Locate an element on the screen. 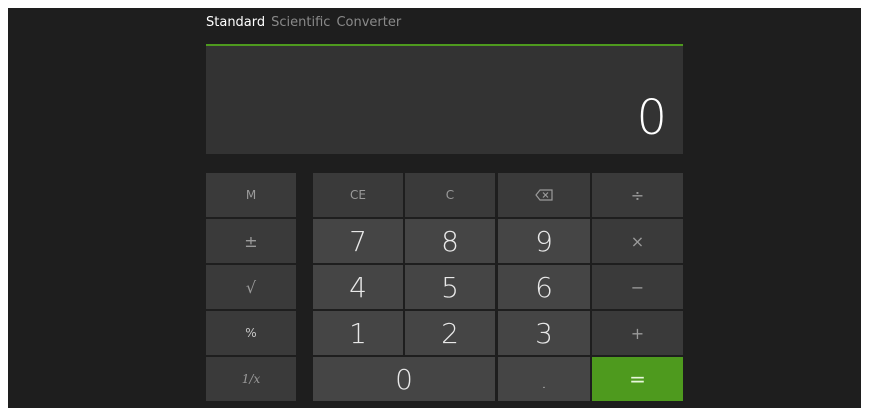 This screenshot has height=408, width=869. clear-button: C is located at coordinates (450, 195).